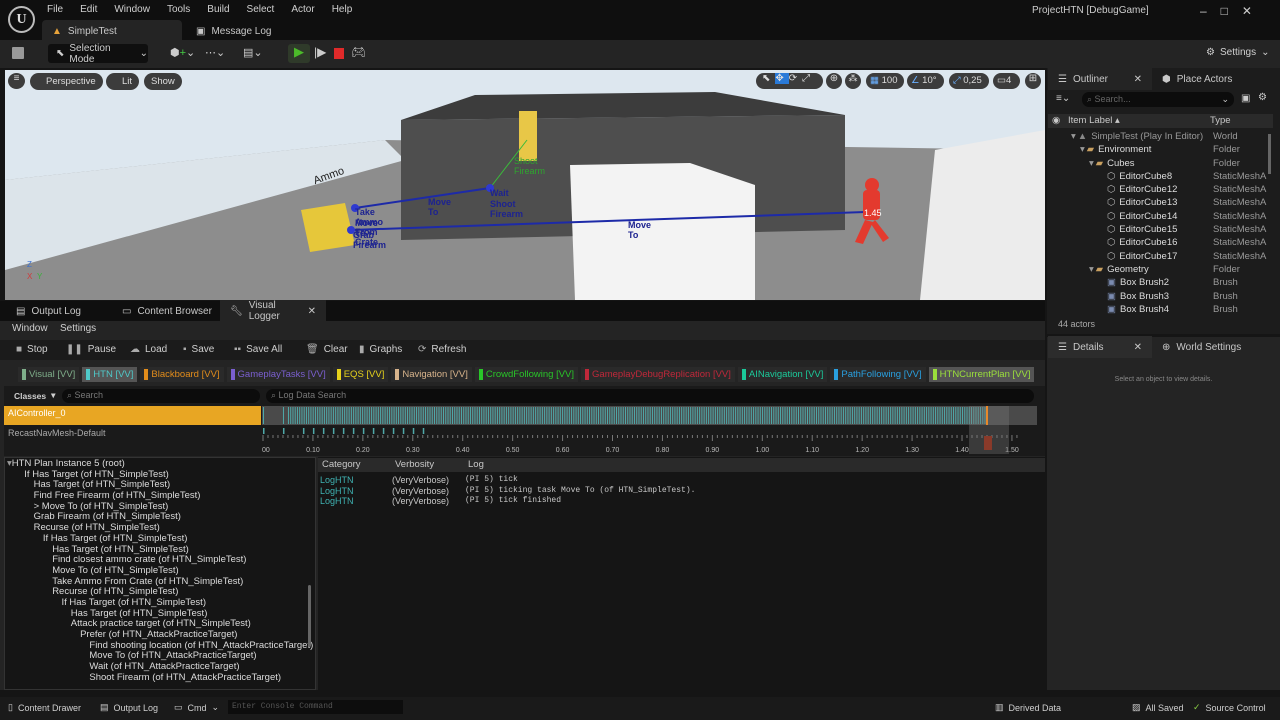 The height and width of the screenshot is (720, 1280). Describe the element at coordinates (182, 52) in the screenshot. I see `add-actor-button: ⬢+⌄` at that location.